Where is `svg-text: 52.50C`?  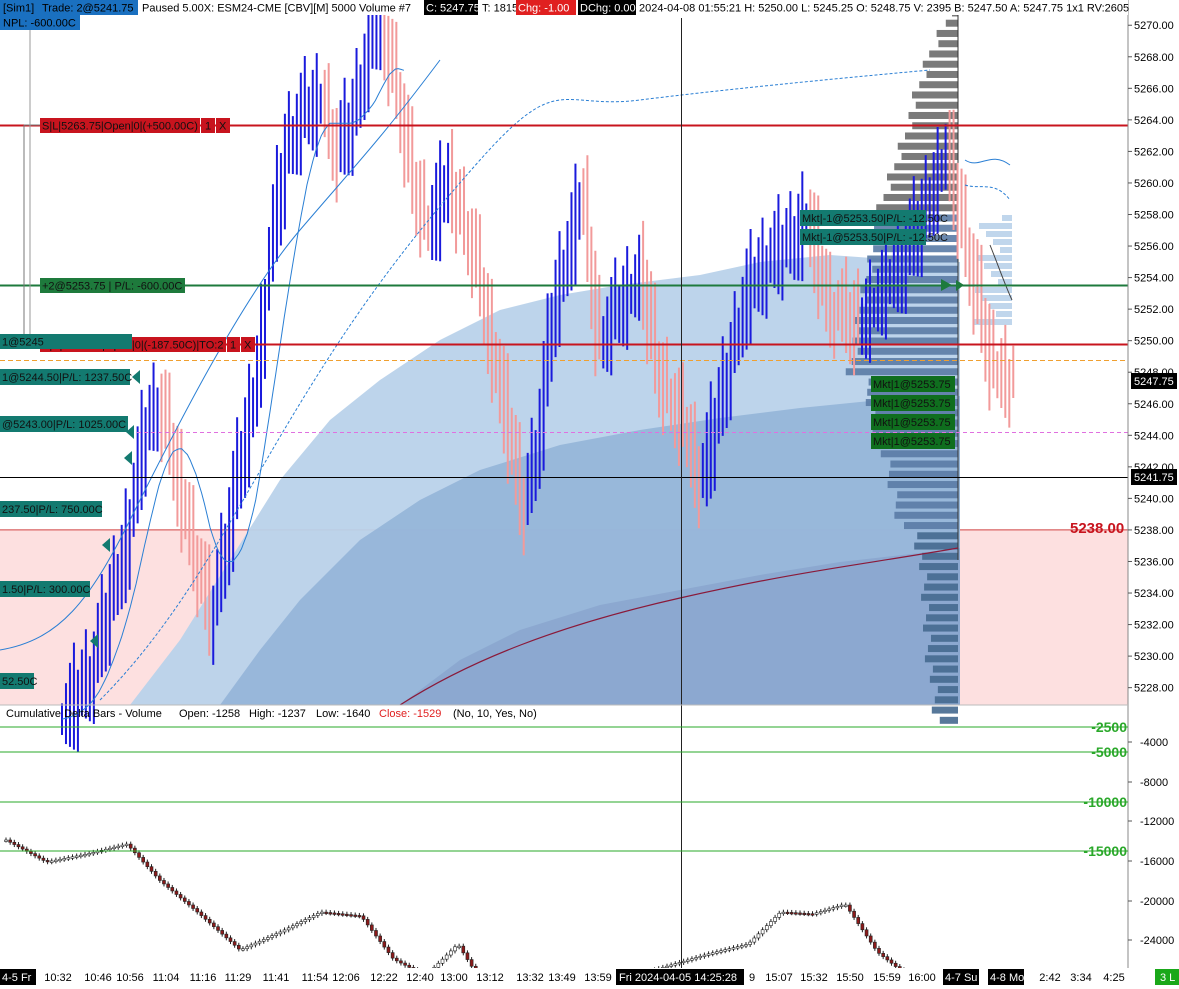 svg-text: 52.50C is located at coordinates (20, 682).